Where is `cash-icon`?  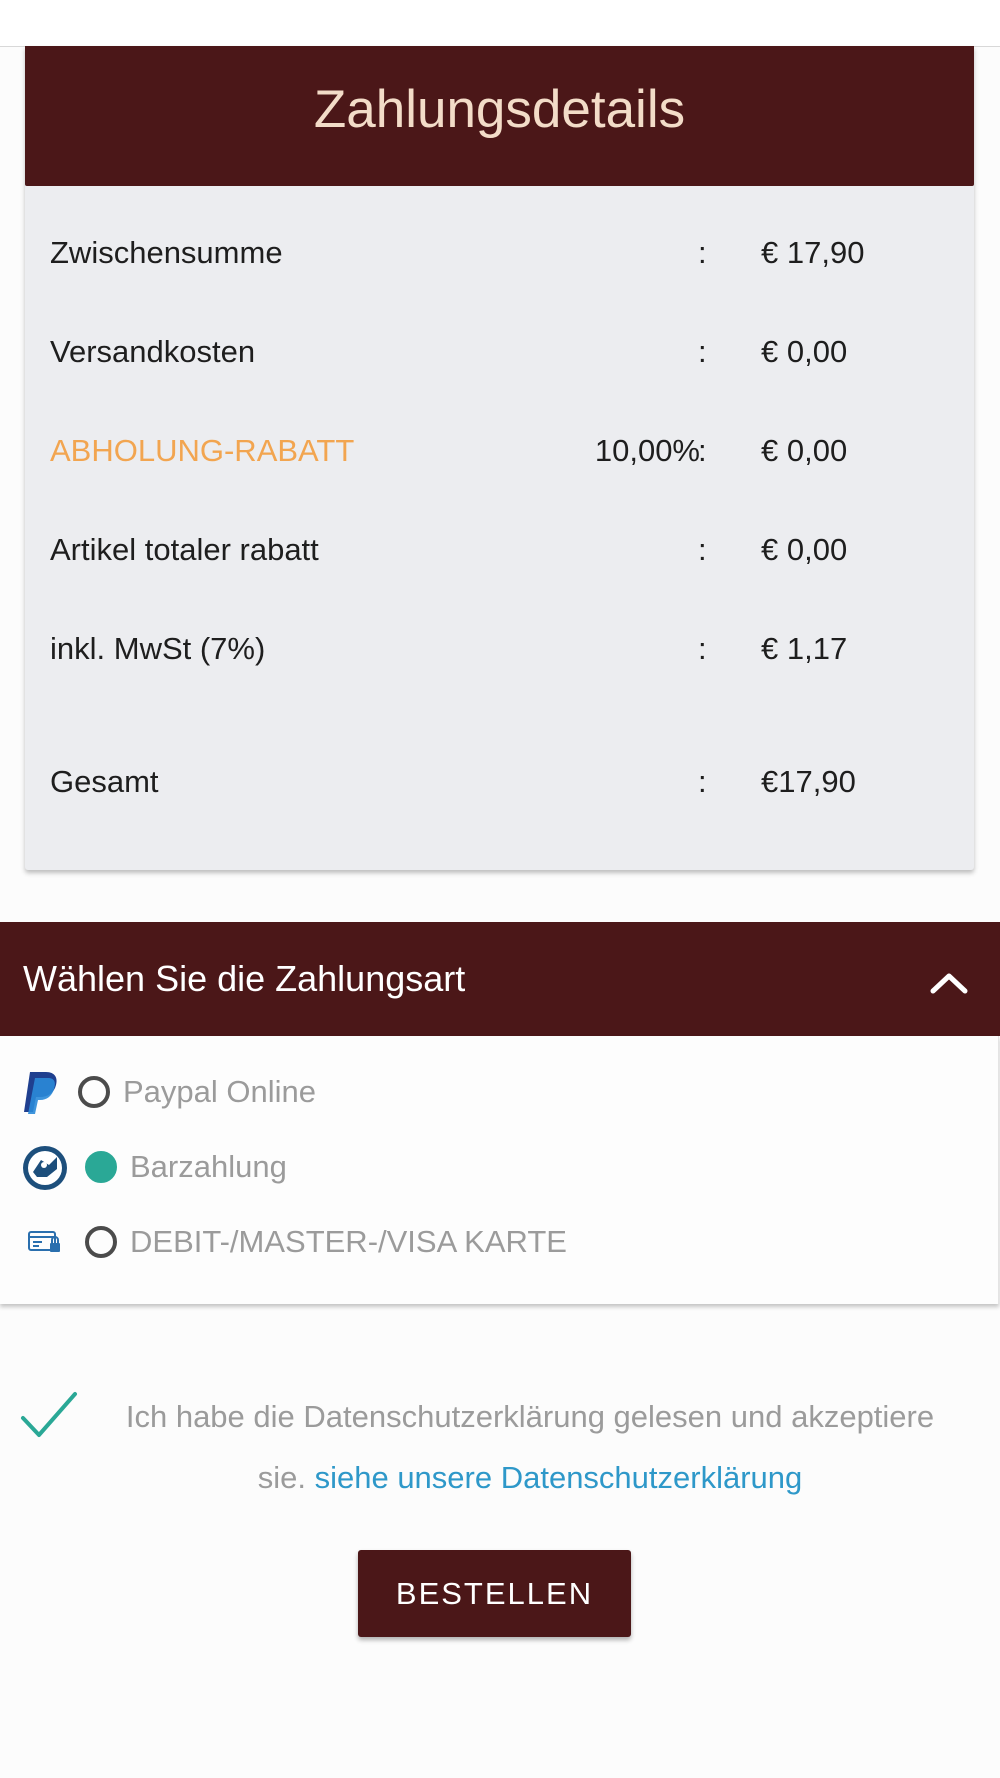 cash-icon is located at coordinates (45, 1168).